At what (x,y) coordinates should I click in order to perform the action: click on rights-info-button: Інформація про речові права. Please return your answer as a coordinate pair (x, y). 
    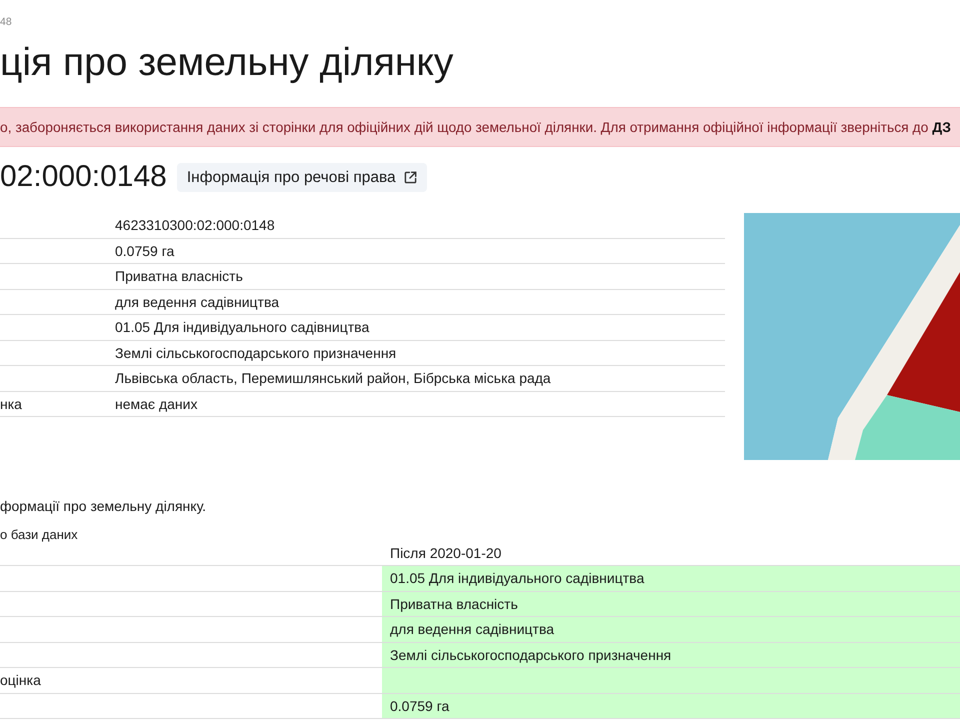
    Looking at the image, I should click on (301, 177).